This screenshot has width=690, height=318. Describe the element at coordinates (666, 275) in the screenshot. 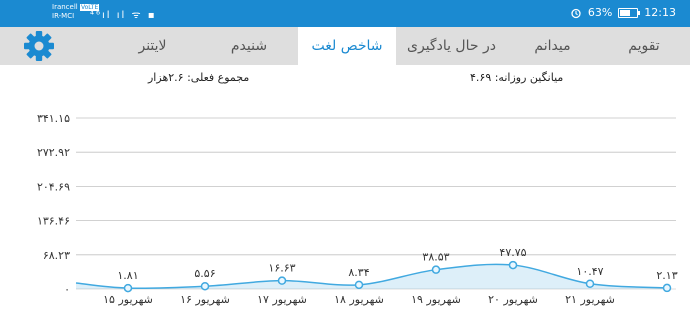

I see `data-label: ۲.۱۳` at that location.